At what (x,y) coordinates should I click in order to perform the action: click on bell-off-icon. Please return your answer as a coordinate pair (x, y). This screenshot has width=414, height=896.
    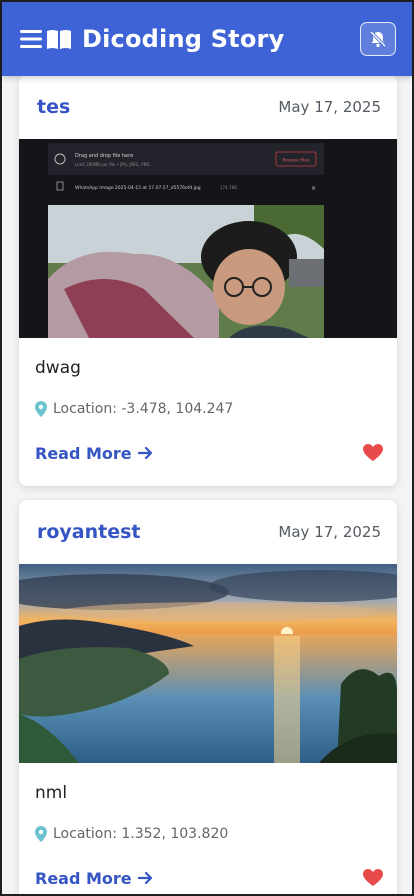
    Looking at the image, I should click on (378, 39).